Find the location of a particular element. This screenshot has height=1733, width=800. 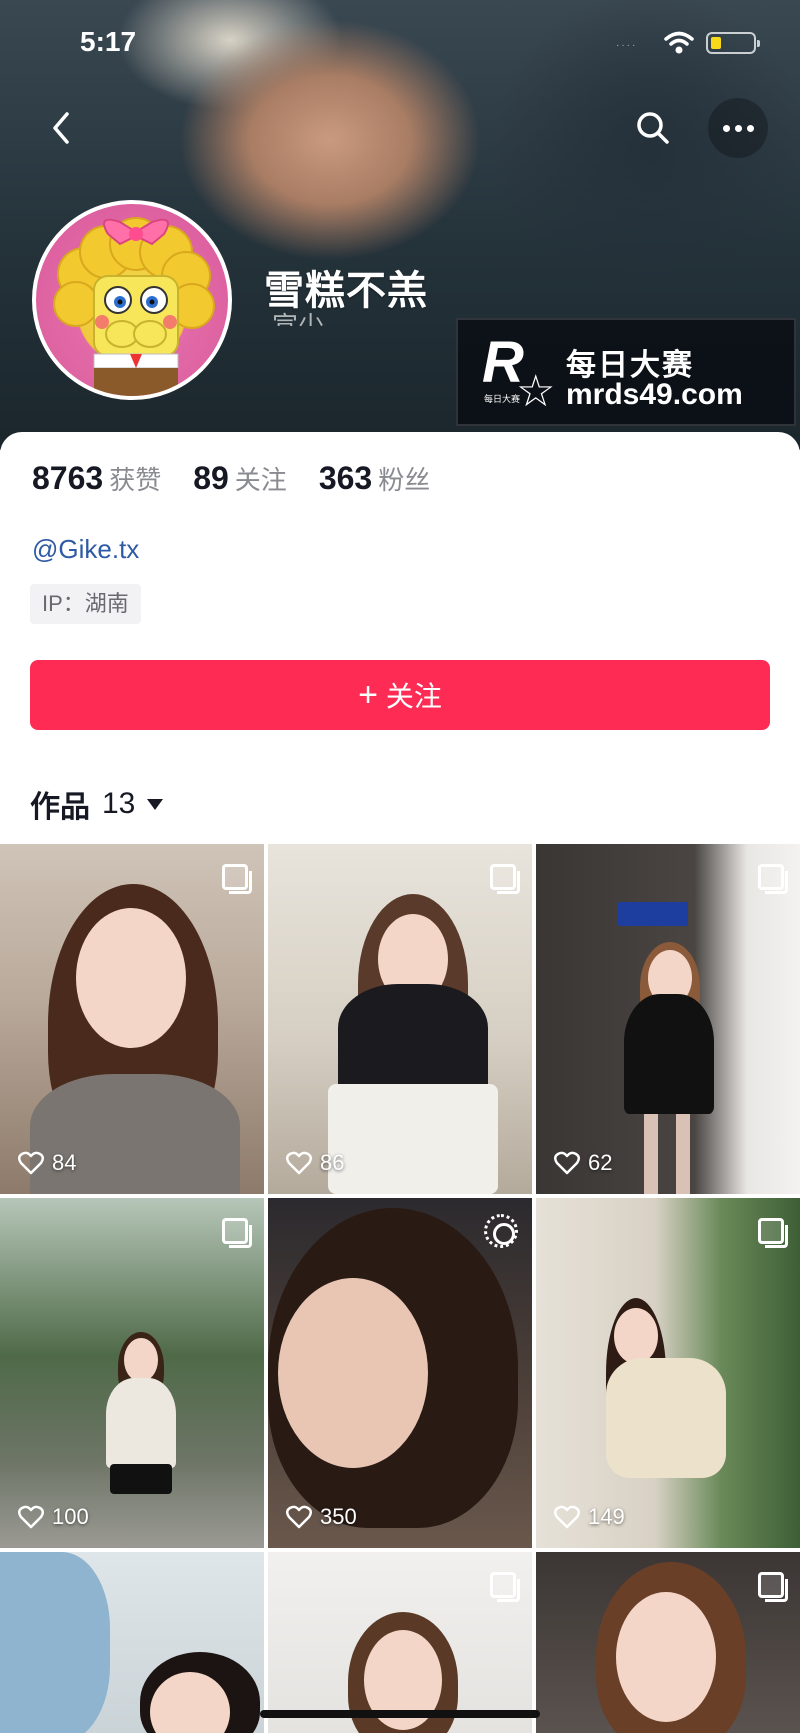

stat-followers: 363 粉丝 is located at coordinates (374, 478).